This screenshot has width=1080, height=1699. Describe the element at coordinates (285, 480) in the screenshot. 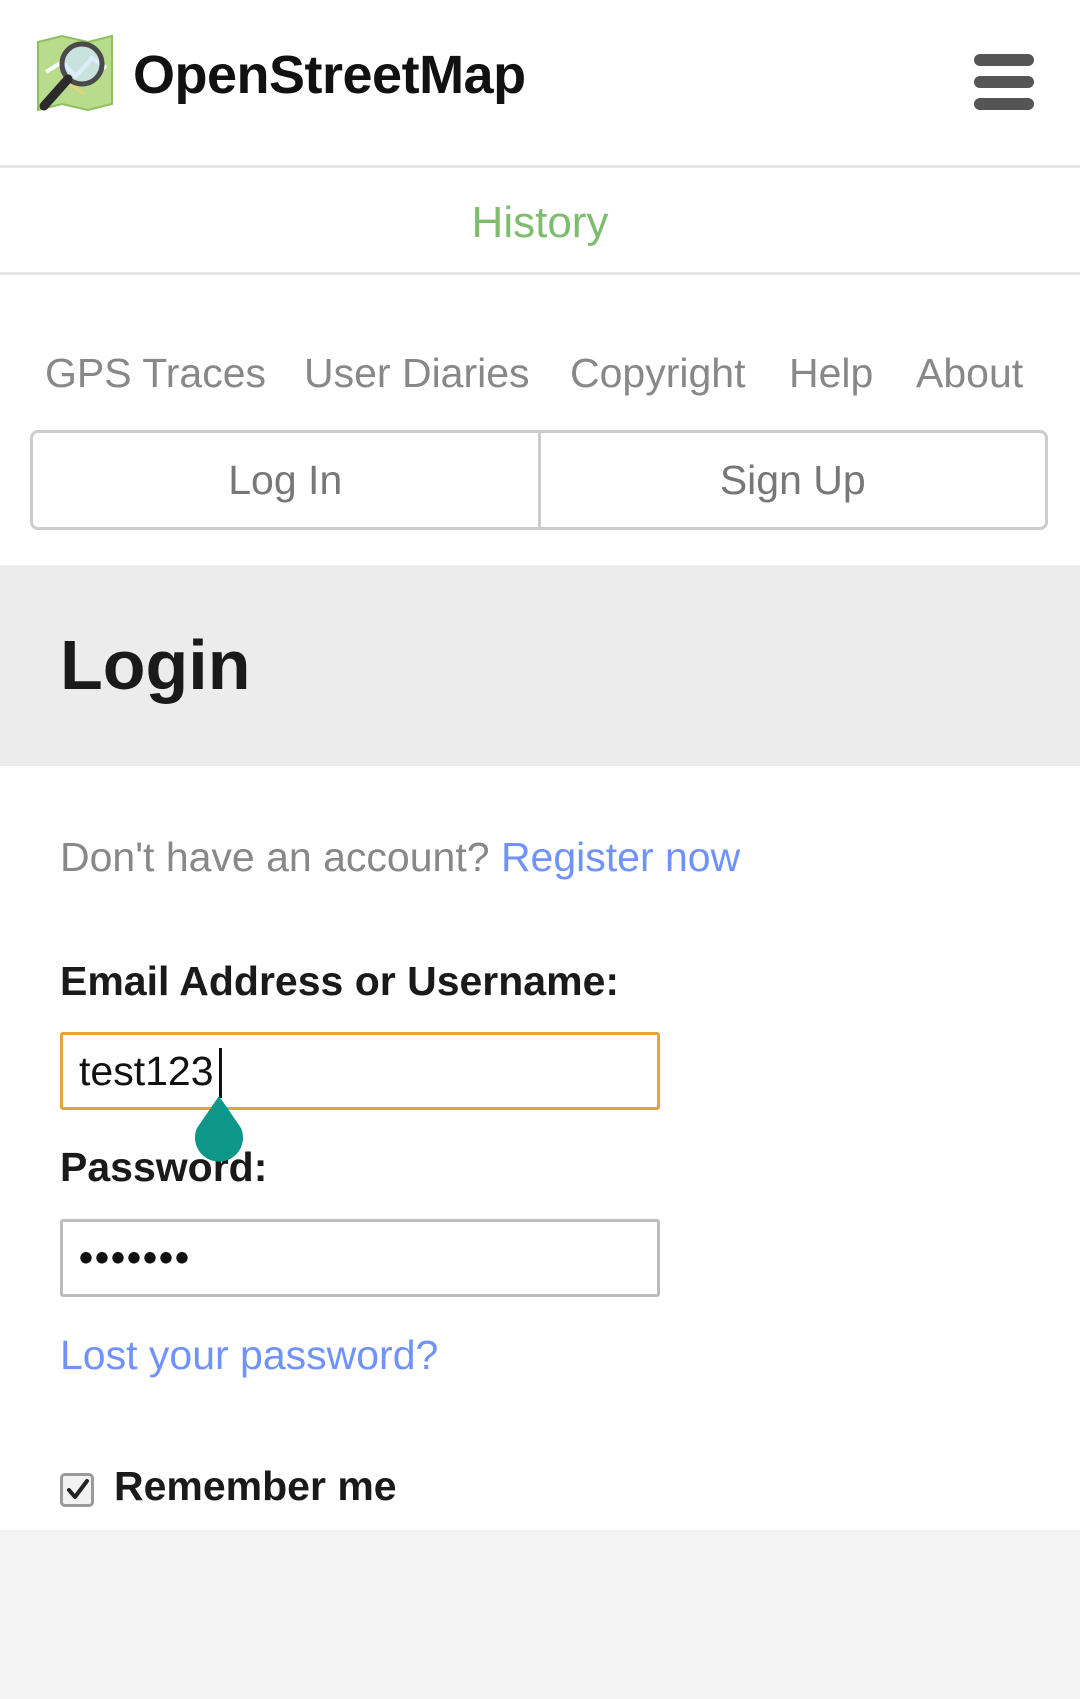

I see `login-button: Log In` at that location.